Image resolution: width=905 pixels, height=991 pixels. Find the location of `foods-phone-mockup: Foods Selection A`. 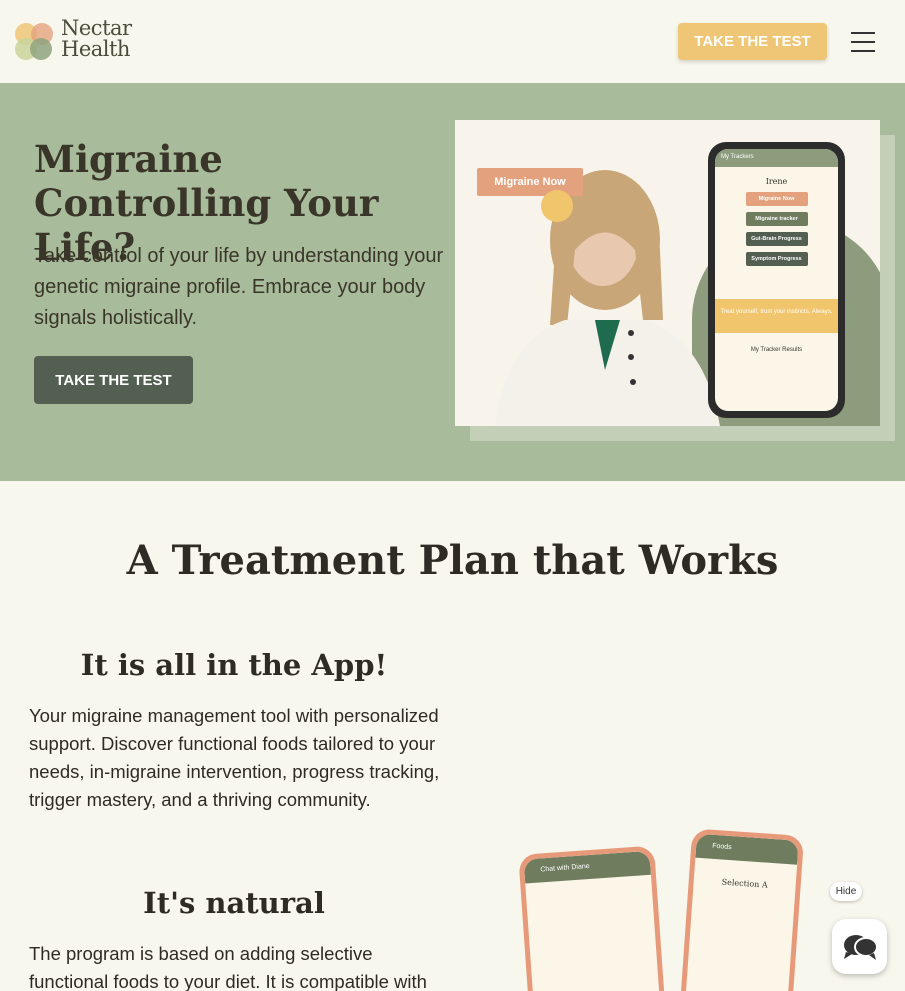

foods-phone-mockup: Foods Selection A is located at coordinates (742, 909).